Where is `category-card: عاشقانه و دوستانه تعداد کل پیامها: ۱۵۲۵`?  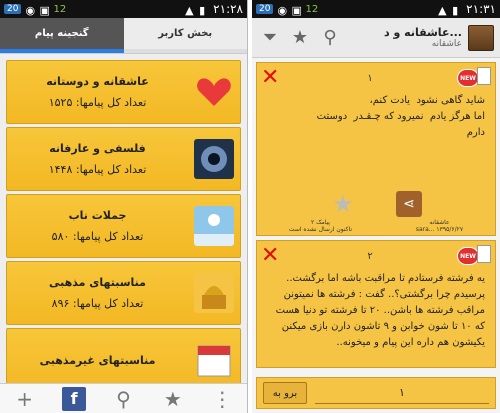
category-card: عاشقانه و دوستانه تعداد کل پیامها: ۱۵۲۵ is located at coordinates (123, 92).